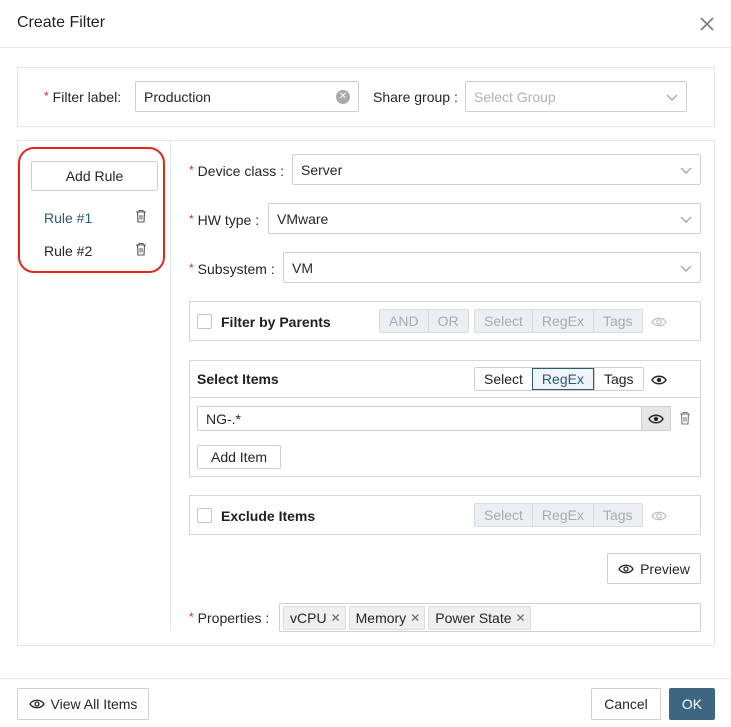  Describe the element at coordinates (387, 617) in the screenshot. I see `property-tag: Memory ✕` at that location.